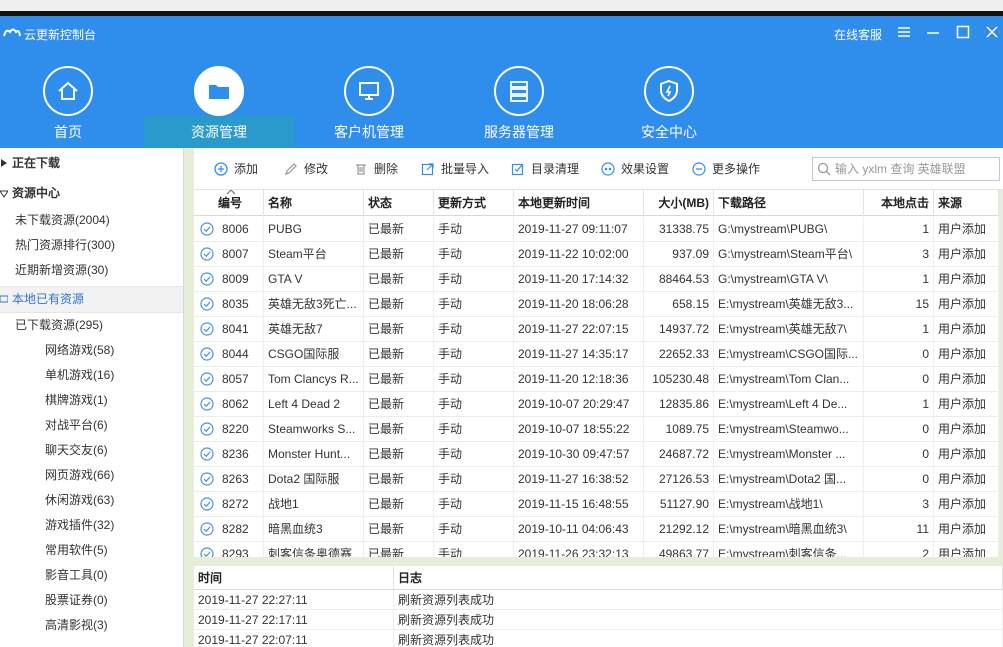  Describe the element at coordinates (4, 299) in the screenshot. I see `folder-tree-icon` at that location.